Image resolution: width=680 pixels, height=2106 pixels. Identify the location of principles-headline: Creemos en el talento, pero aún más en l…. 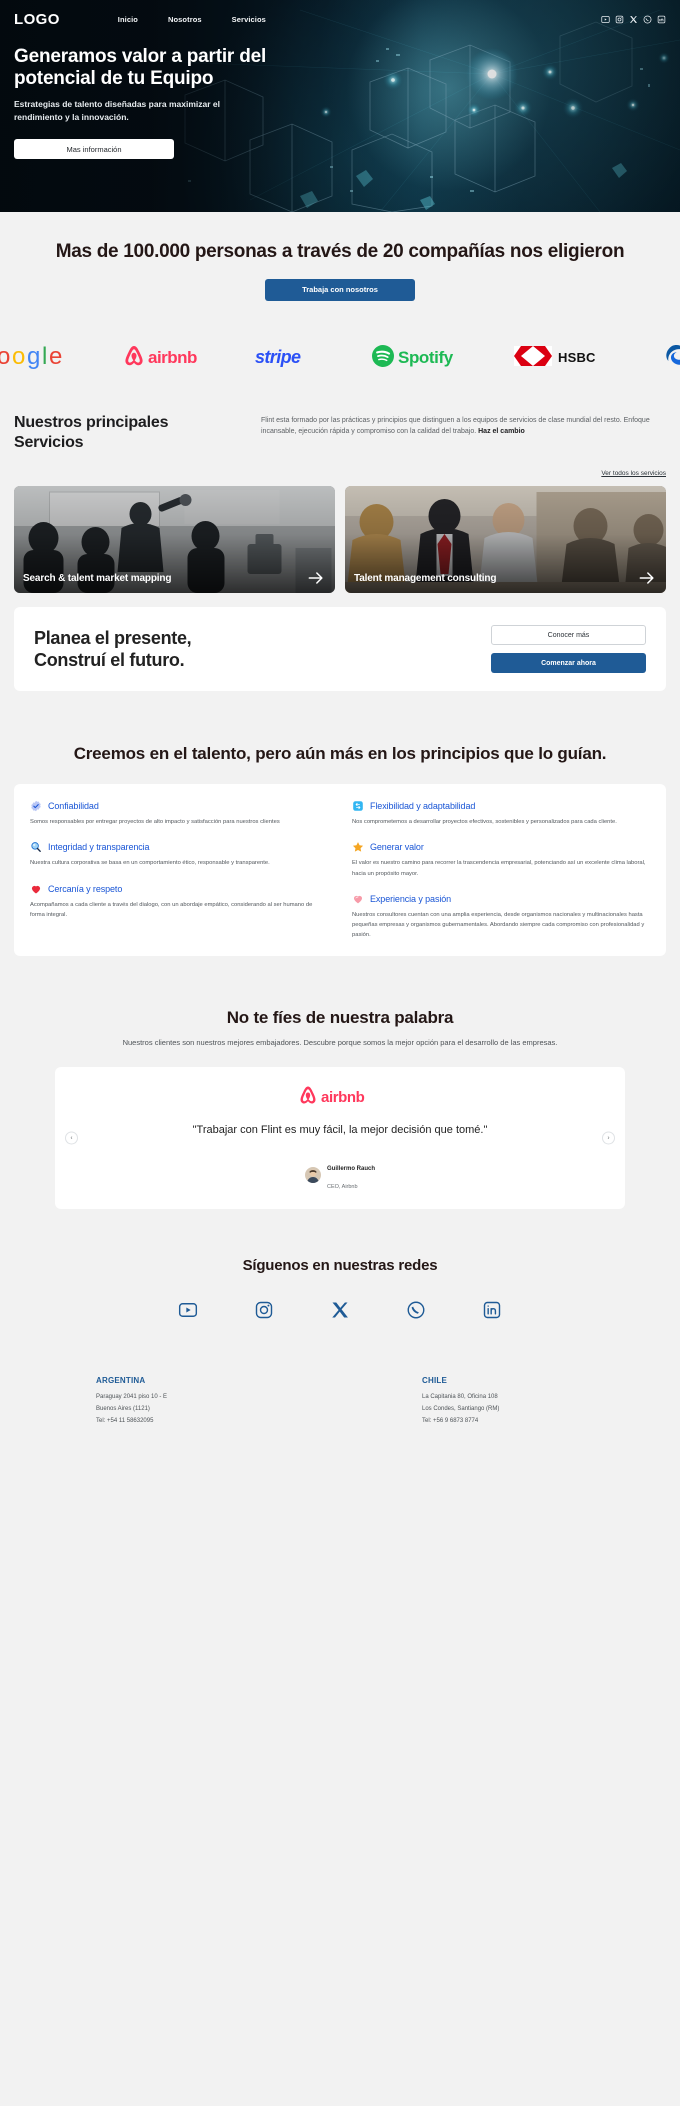
(340, 754).